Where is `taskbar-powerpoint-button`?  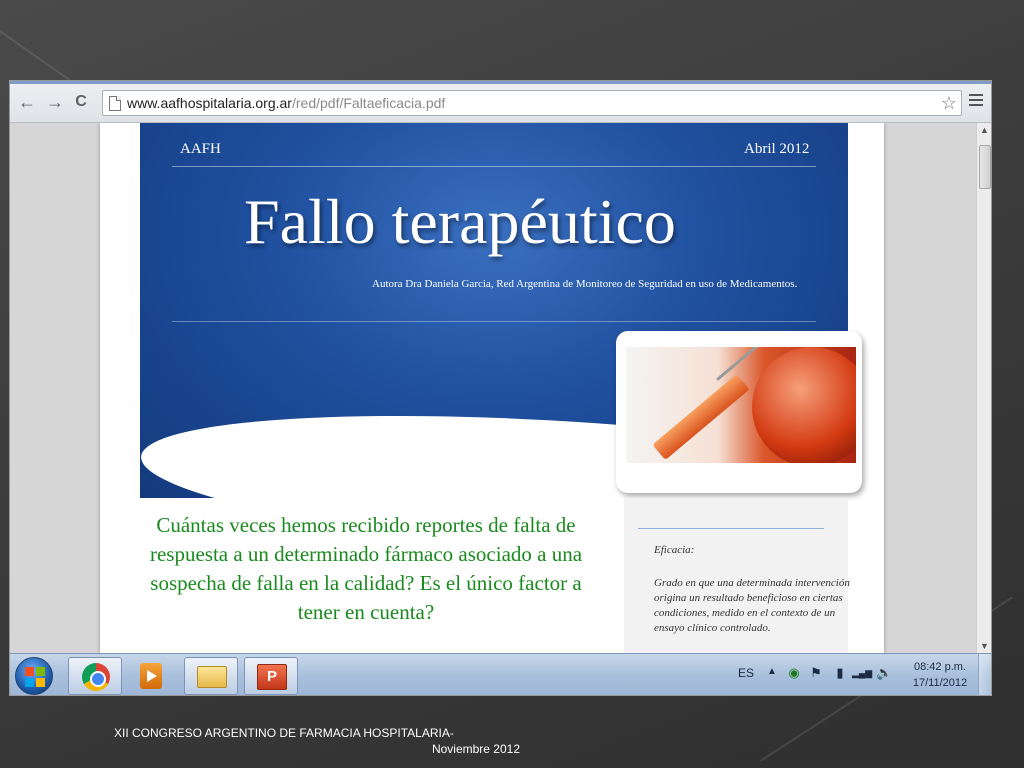 taskbar-powerpoint-button is located at coordinates (271, 676).